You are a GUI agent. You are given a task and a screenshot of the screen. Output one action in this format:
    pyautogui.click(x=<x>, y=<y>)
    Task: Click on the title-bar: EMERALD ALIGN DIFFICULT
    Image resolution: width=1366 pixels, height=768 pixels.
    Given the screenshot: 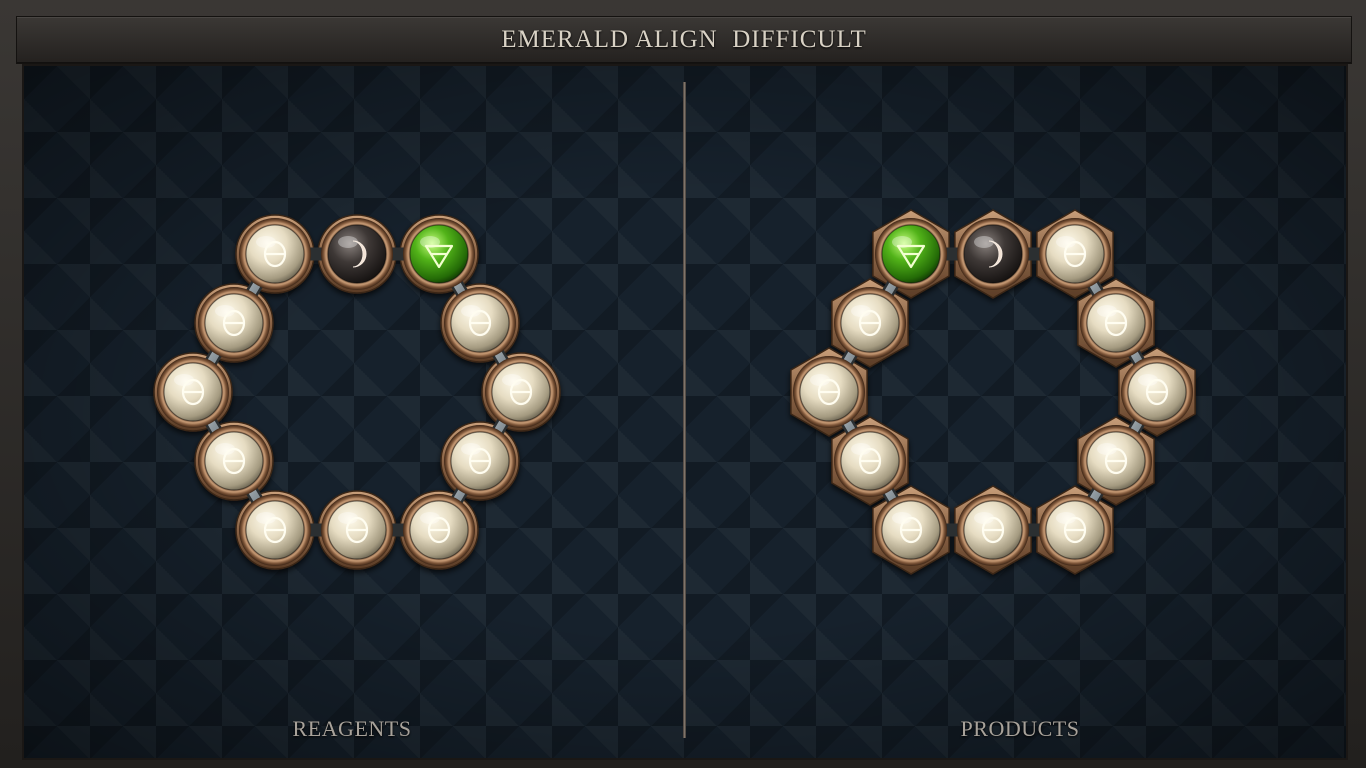 What is the action you would take?
    pyautogui.click(x=684, y=40)
    